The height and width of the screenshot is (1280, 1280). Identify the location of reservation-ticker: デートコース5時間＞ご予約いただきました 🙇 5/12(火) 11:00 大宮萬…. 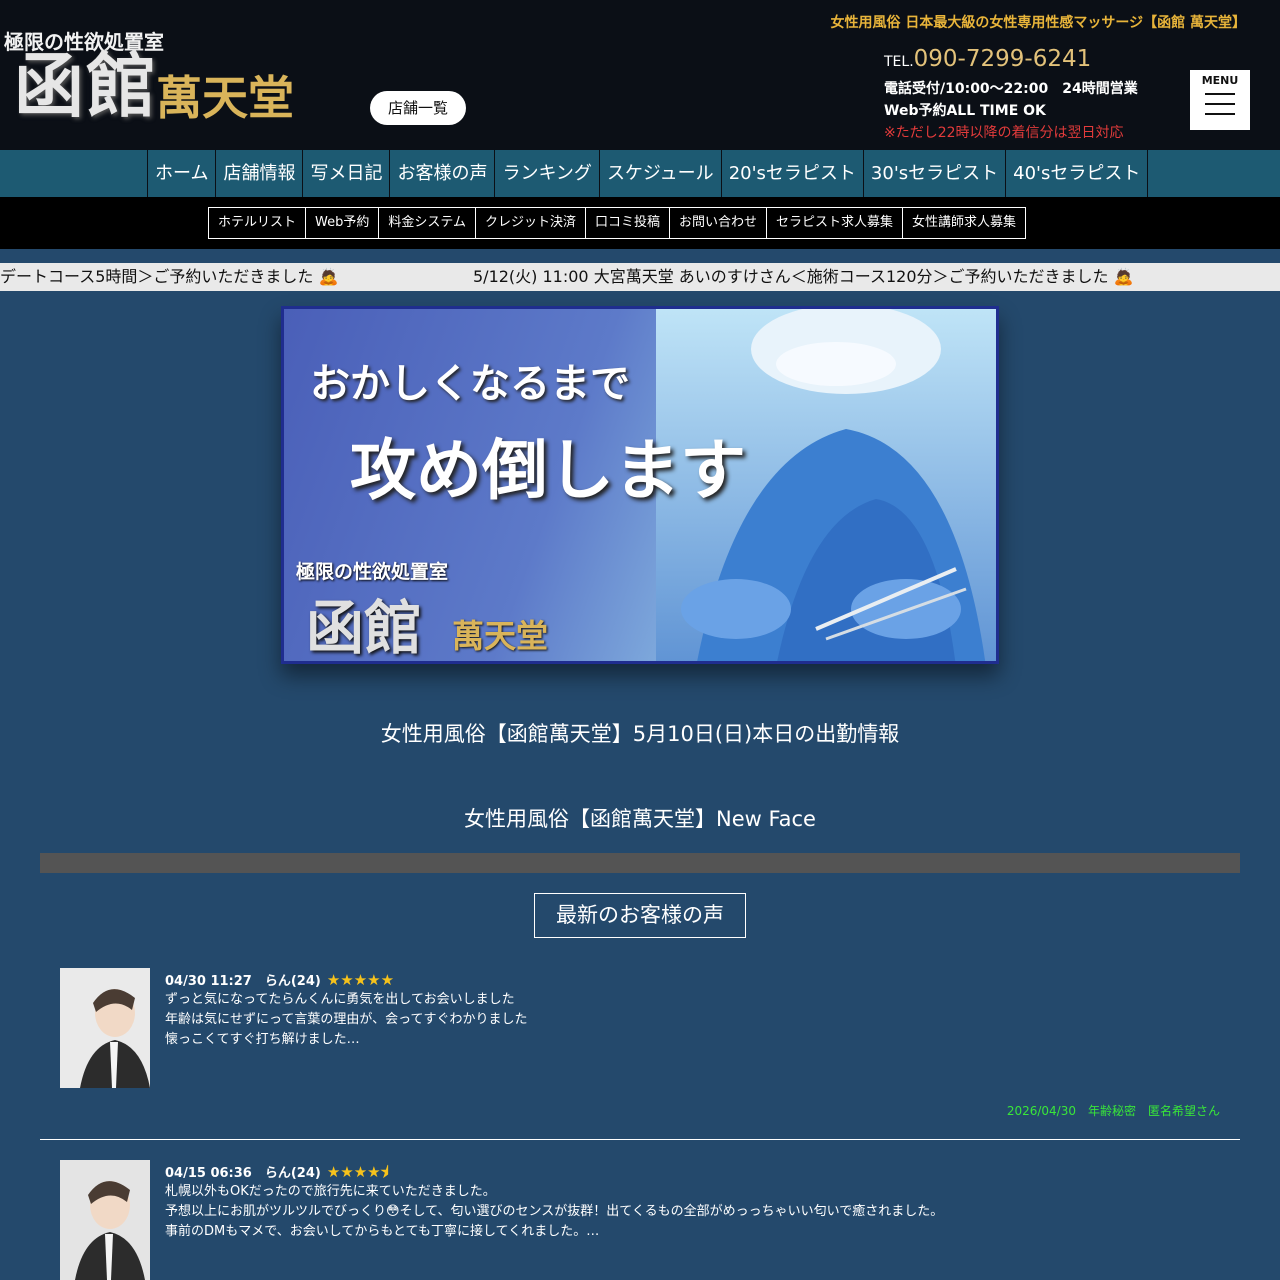
(640, 277).